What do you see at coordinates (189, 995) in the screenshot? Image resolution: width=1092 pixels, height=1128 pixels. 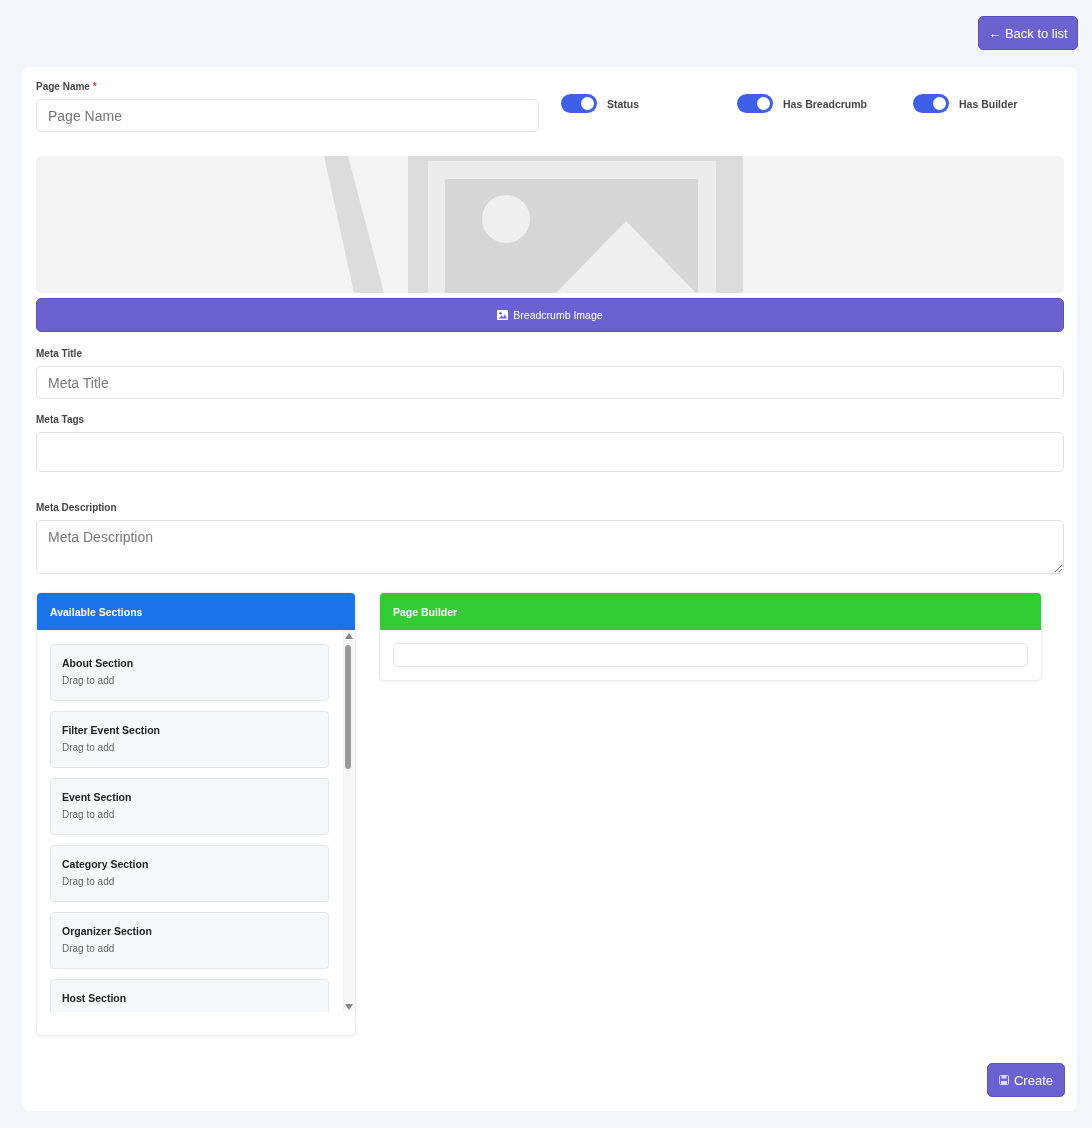 I see `section-item: Host Section` at bounding box center [189, 995].